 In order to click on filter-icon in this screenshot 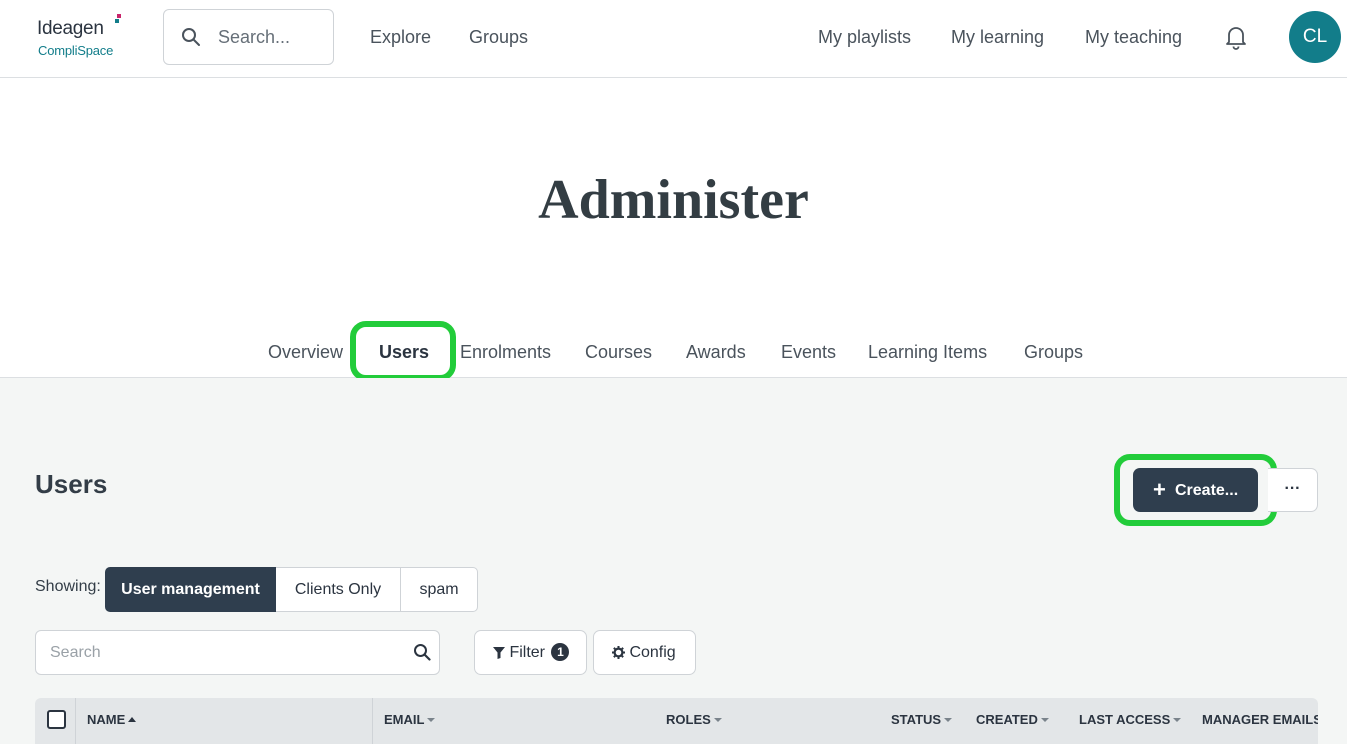, I will do `click(499, 653)`.